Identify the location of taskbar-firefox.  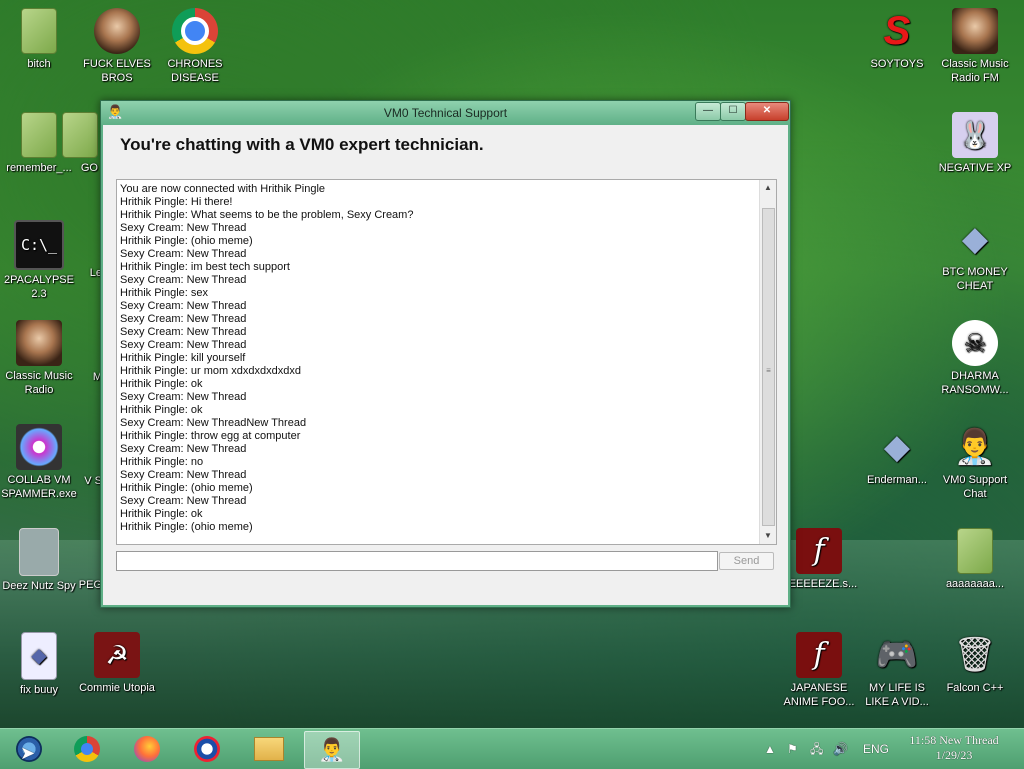
(147, 749).